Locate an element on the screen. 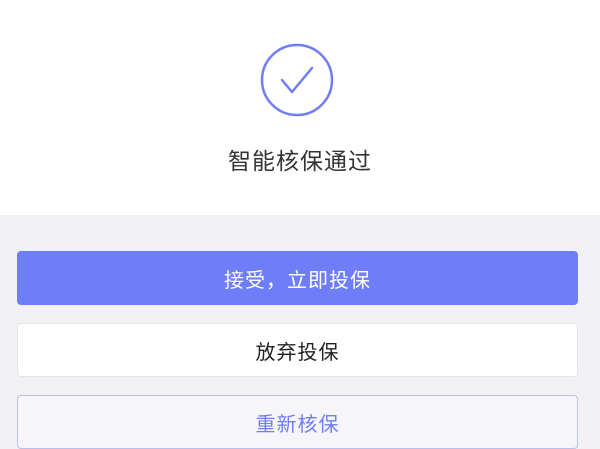 This screenshot has height=449, width=600. result-title: 智能核保通过 is located at coordinates (300, 162).